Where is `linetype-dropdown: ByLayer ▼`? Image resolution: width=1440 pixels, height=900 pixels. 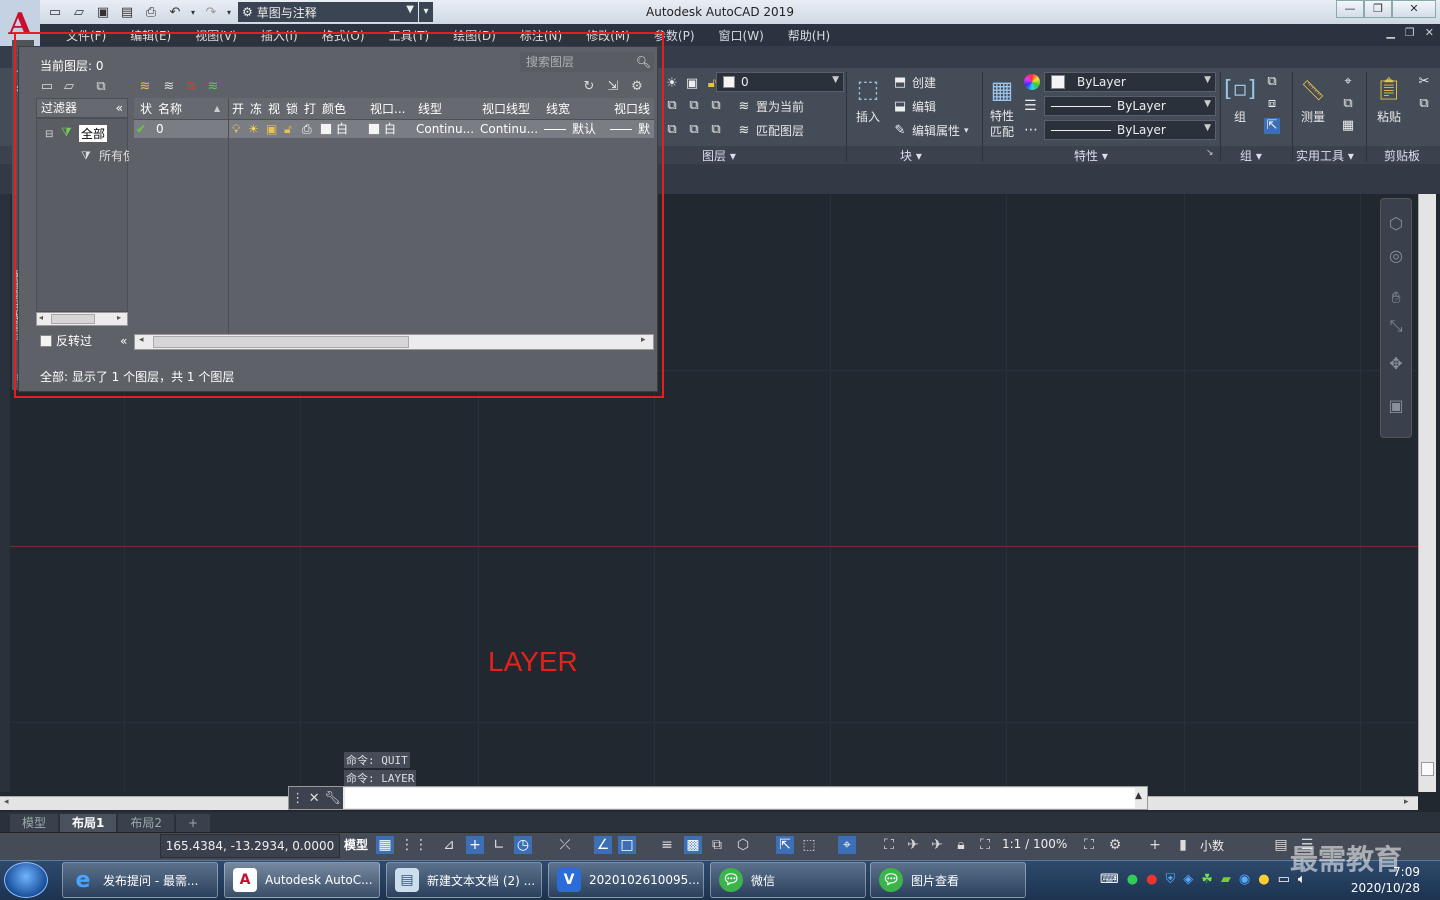
linetype-dropdown: ByLayer ▼ is located at coordinates (1130, 106).